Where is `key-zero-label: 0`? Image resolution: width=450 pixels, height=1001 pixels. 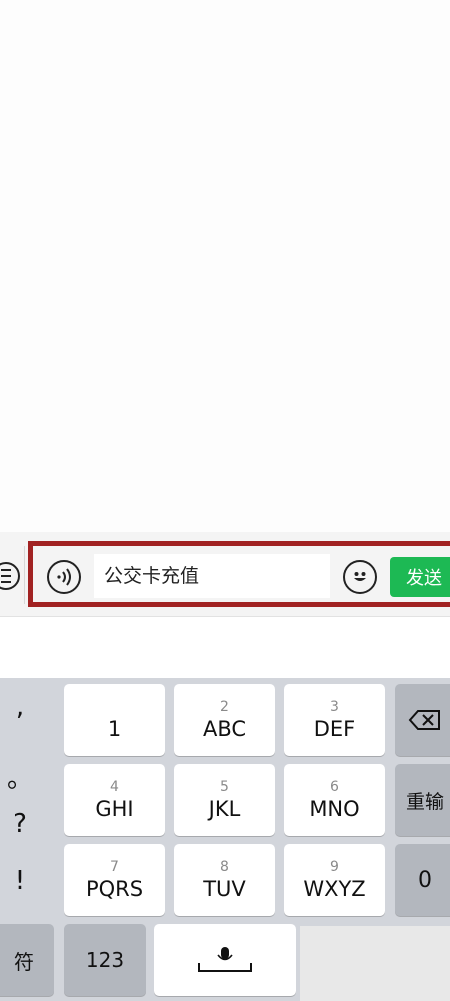
key-zero-label: 0 is located at coordinates (425, 880).